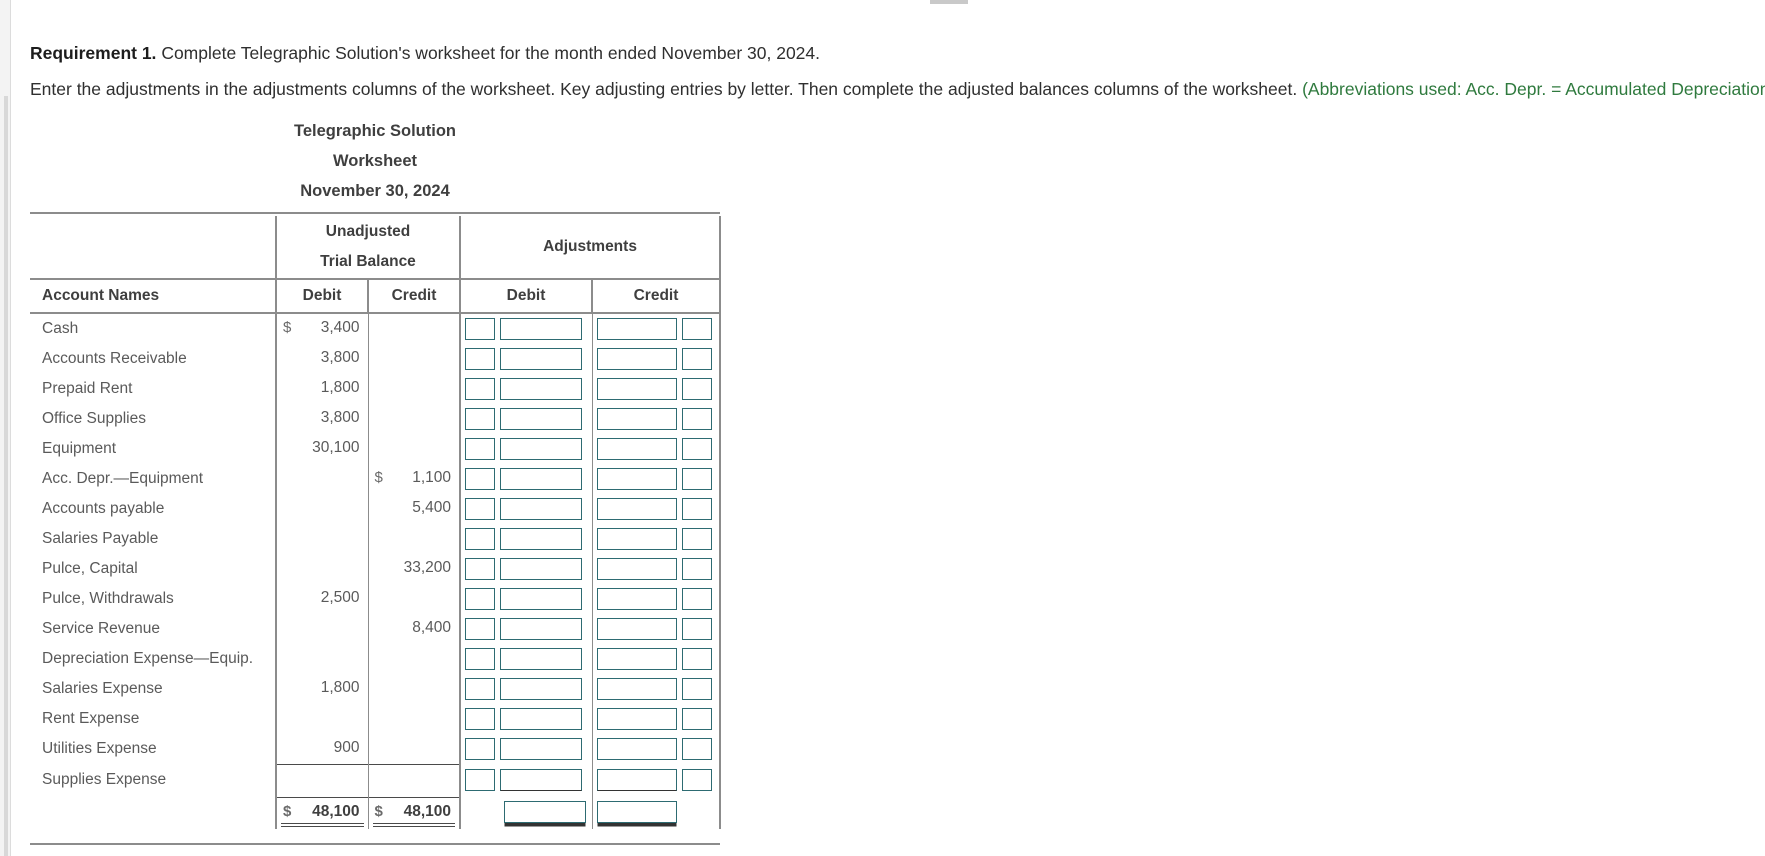 The height and width of the screenshot is (856, 1765). I want to click on row-account-name: Depreciation Expense—Equip., so click(148, 658).